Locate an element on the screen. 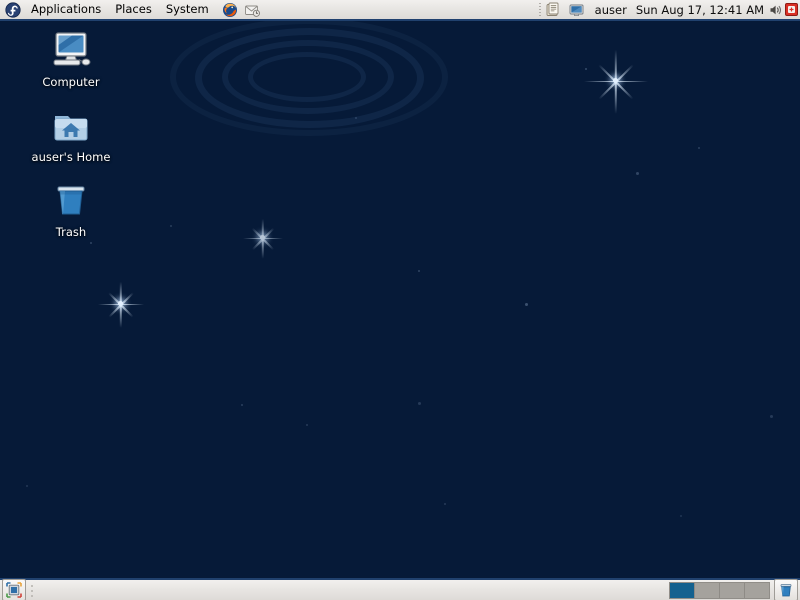 Image resolution: width=800 pixels, height=600 pixels. fedora-logo-icon is located at coordinates (13, 9).